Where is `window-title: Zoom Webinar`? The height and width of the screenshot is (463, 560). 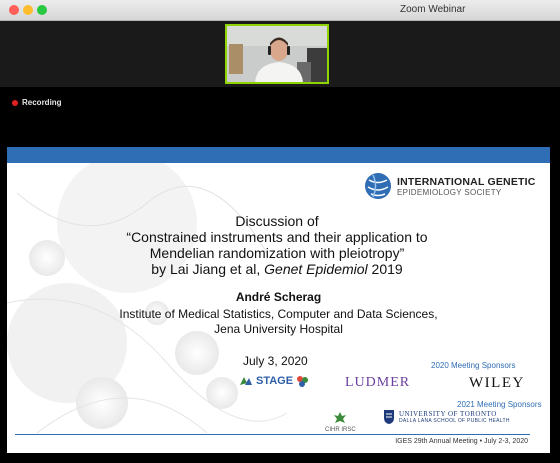 window-title: Zoom Webinar is located at coordinates (433, 9).